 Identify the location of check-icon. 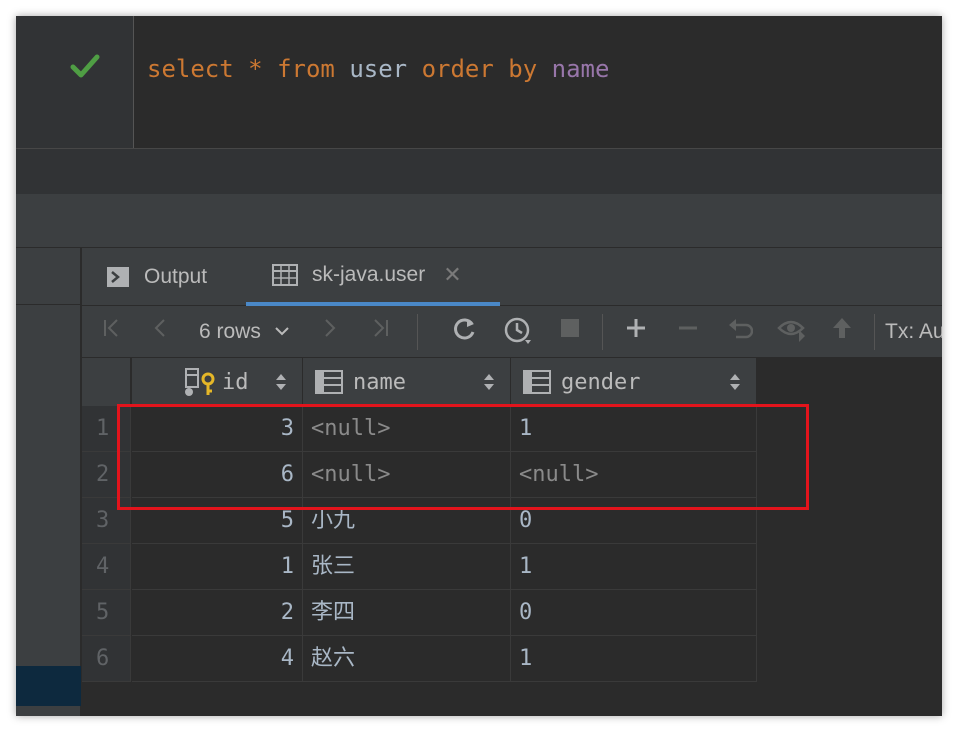
(85, 66).